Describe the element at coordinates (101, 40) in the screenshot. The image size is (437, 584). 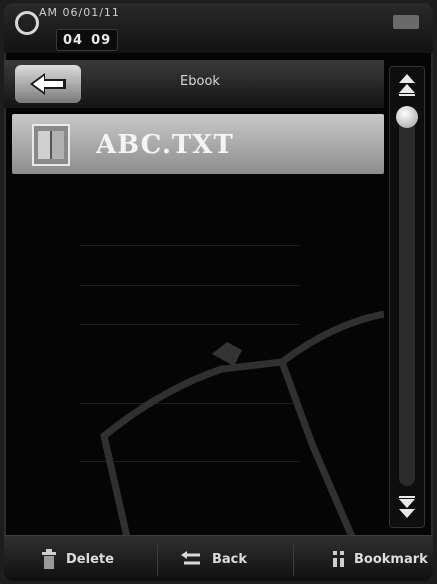
I see `date-part-2: 09` at that location.